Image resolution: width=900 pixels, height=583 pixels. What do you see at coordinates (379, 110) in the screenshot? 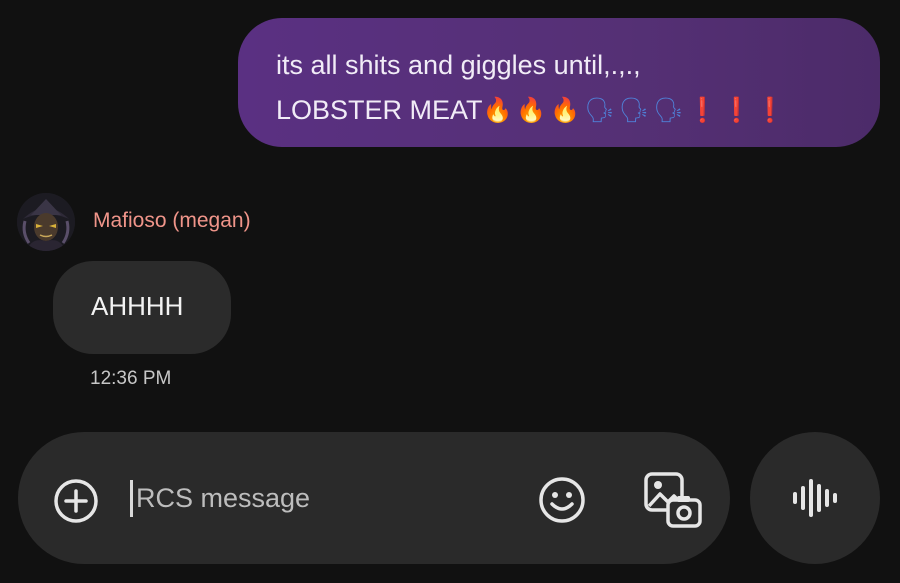
I see `outgoing-message-text: LOBSTER MEAT` at bounding box center [379, 110].